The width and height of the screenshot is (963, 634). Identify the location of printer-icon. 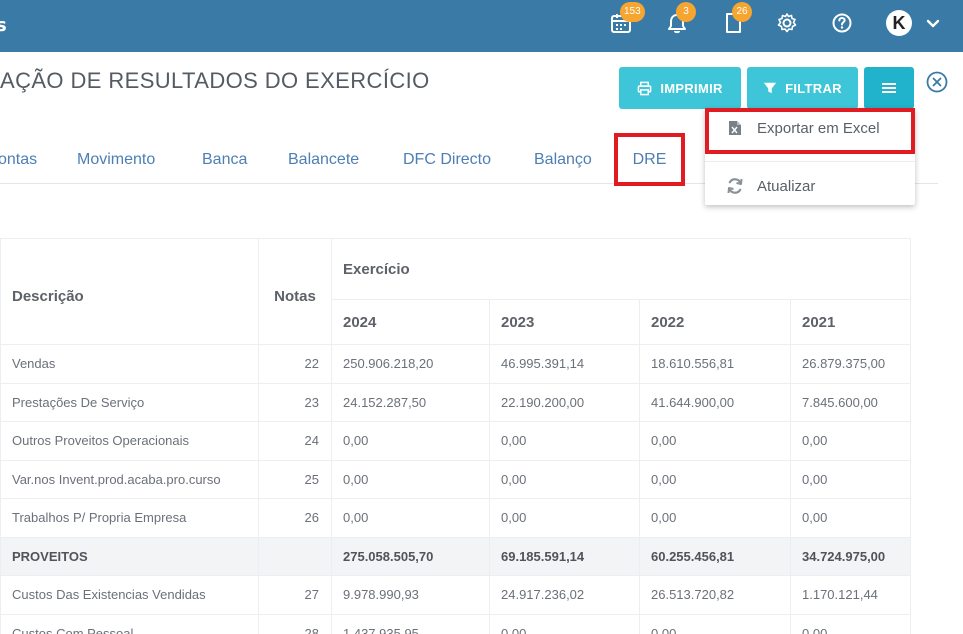
(644, 88).